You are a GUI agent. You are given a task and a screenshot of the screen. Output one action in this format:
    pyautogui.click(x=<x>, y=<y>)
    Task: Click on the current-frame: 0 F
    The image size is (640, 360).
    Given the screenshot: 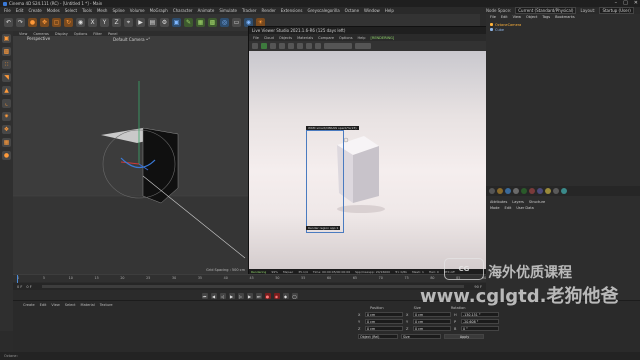 What is the action you would take?
    pyautogui.click(x=28, y=287)
    